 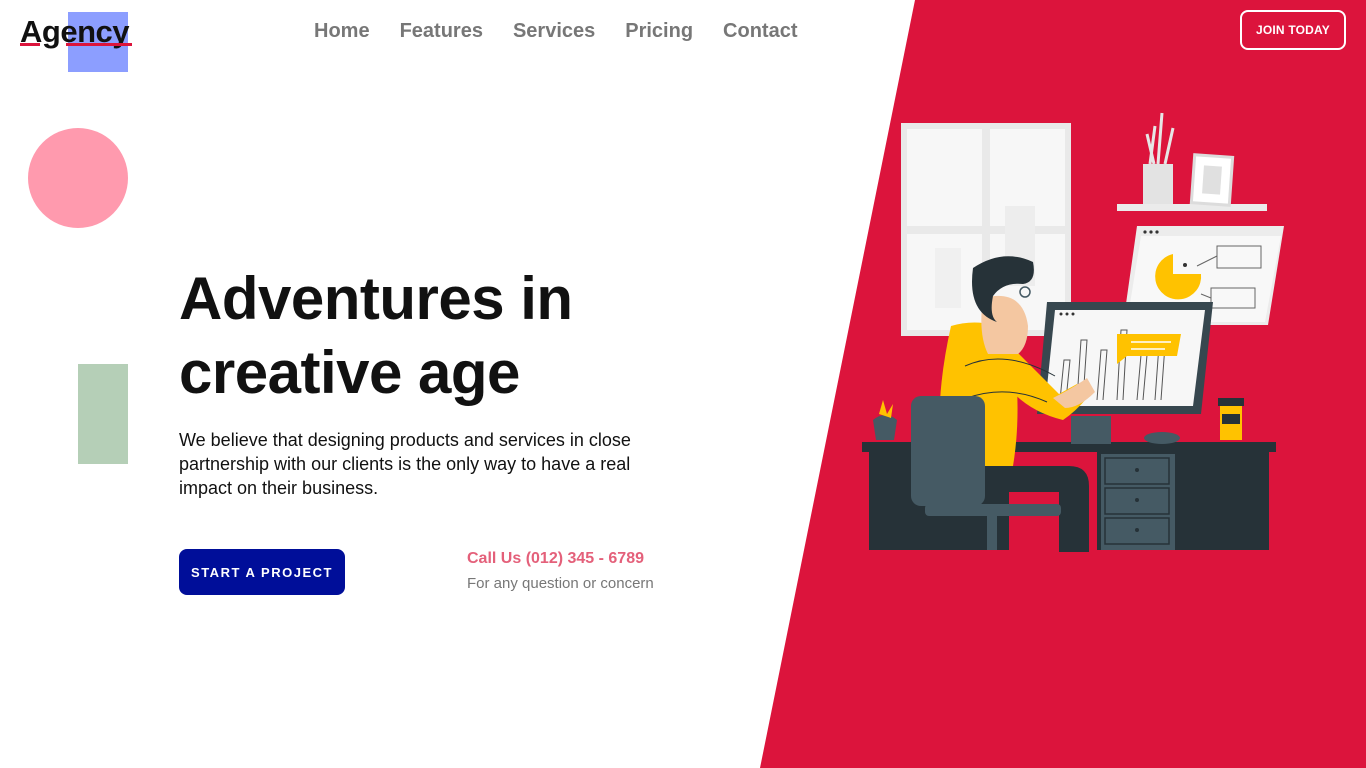 I want to click on call-us-link: Call Us (012) 345 - 6789, so click(x=555, y=559).